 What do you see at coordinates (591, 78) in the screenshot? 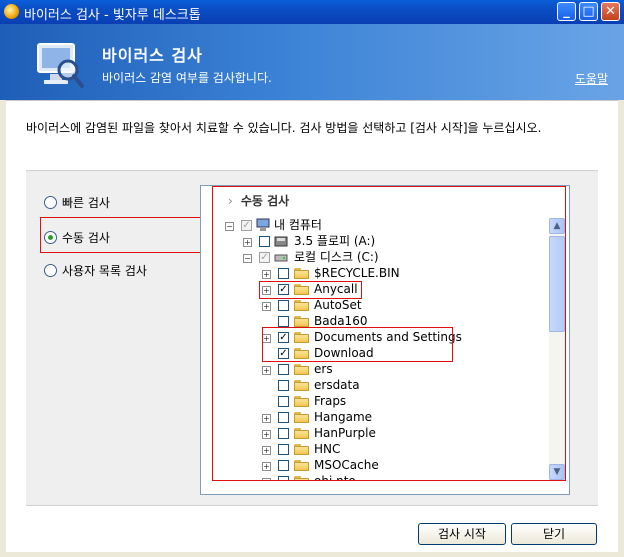
I see `help-link: 도움말` at bounding box center [591, 78].